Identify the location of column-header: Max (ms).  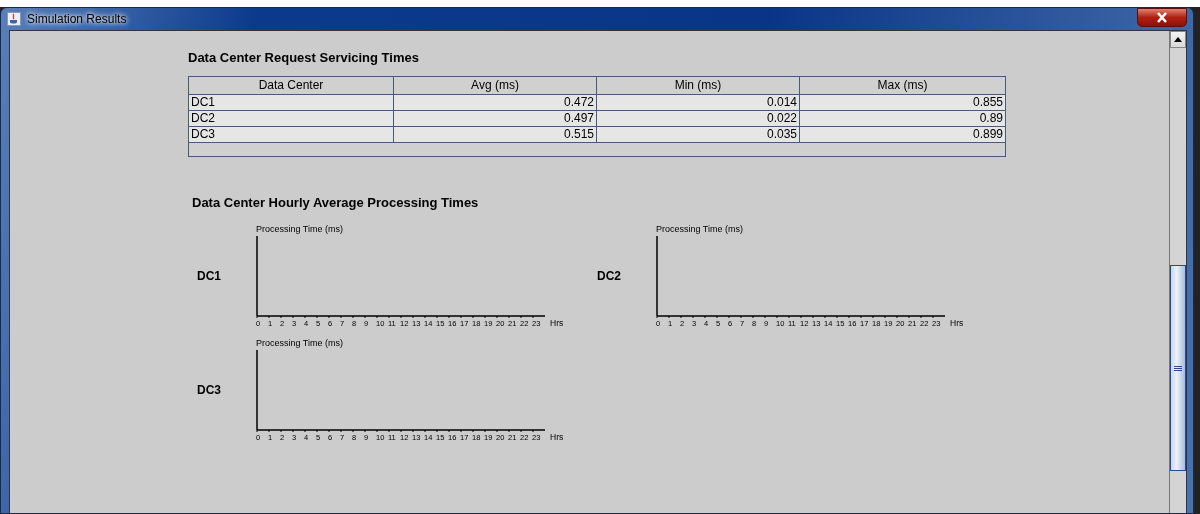
(902, 86).